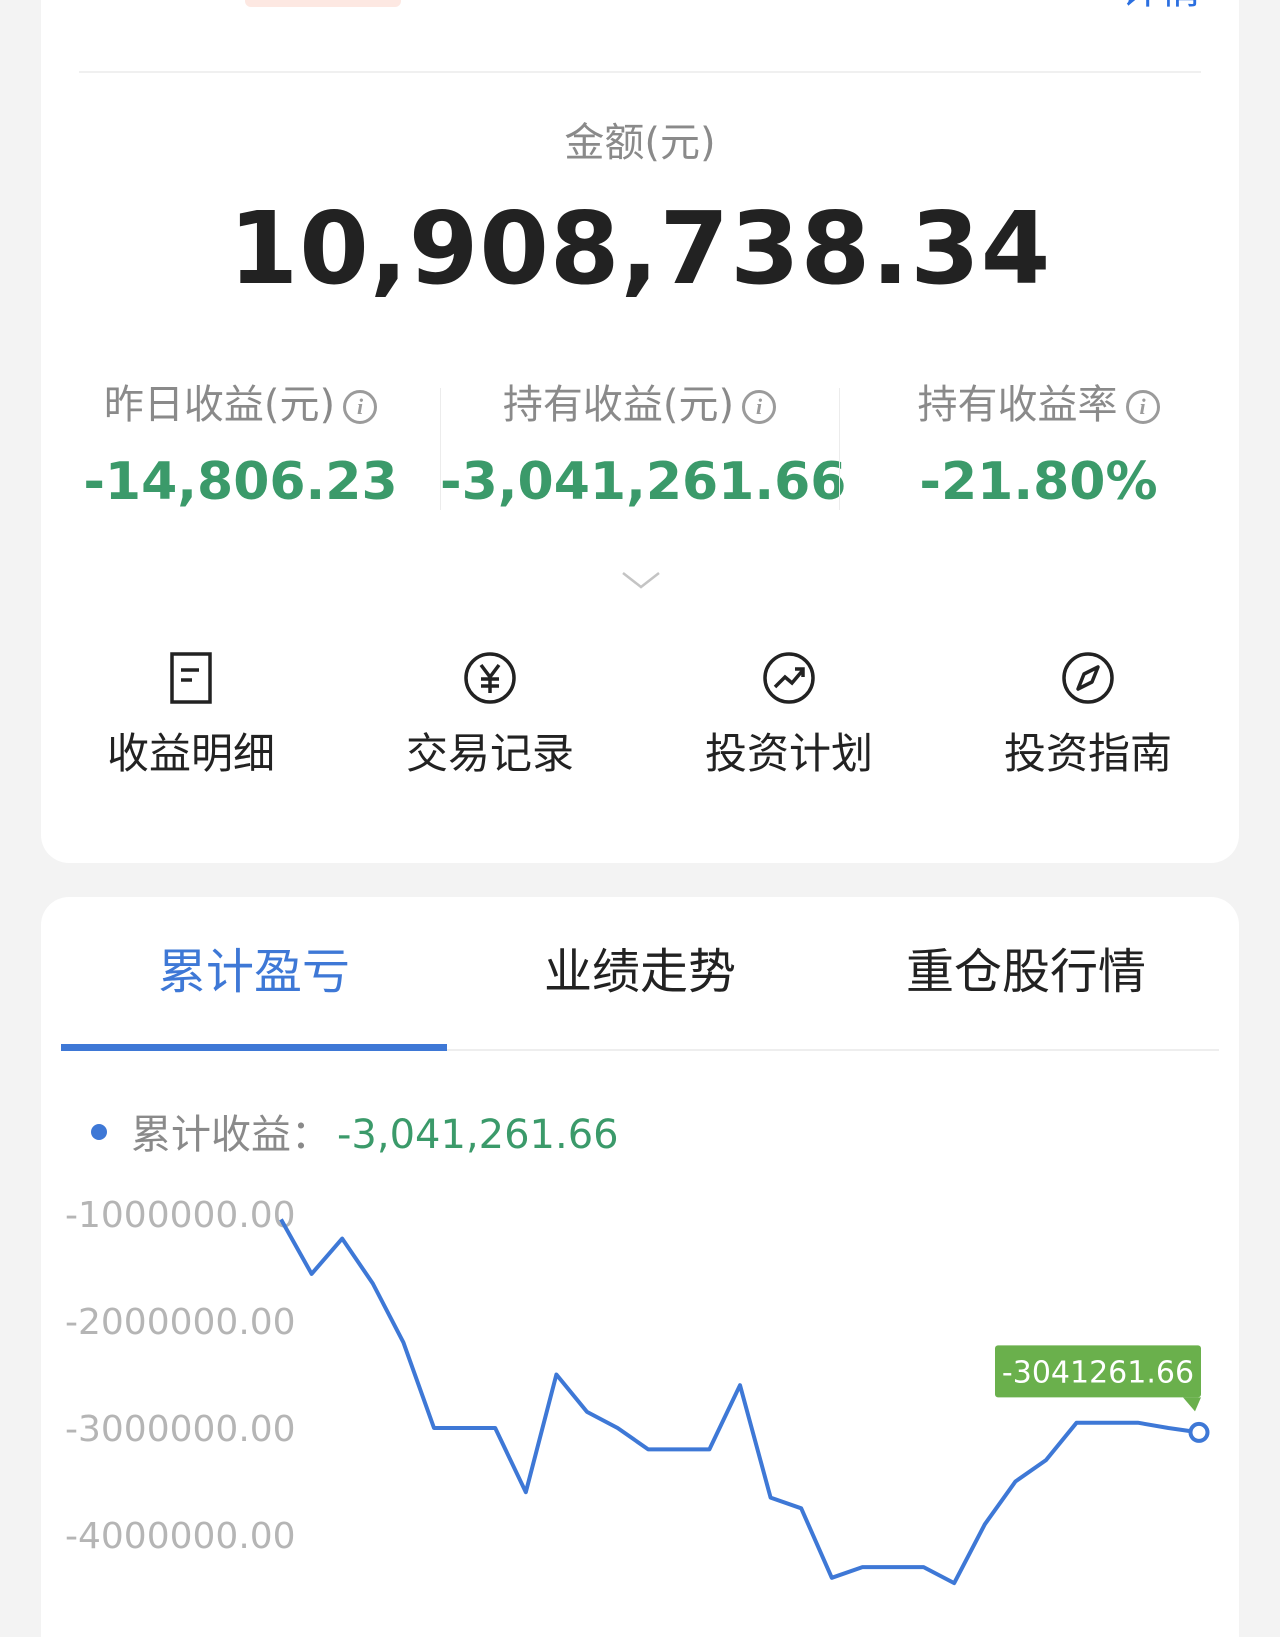  What do you see at coordinates (490, 715) in the screenshot?
I see `shortcut-trade-records: 交易记录` at bounding box center [490, 715].